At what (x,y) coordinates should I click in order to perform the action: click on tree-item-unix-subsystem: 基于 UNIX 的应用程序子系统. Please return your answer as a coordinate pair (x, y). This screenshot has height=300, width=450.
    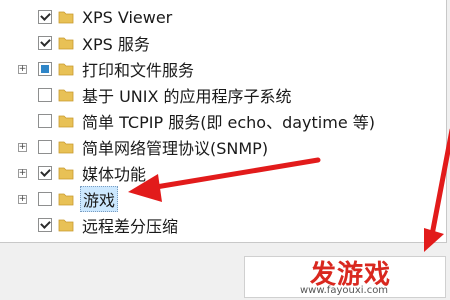
    Looking at the image, I should click on (220, 95).